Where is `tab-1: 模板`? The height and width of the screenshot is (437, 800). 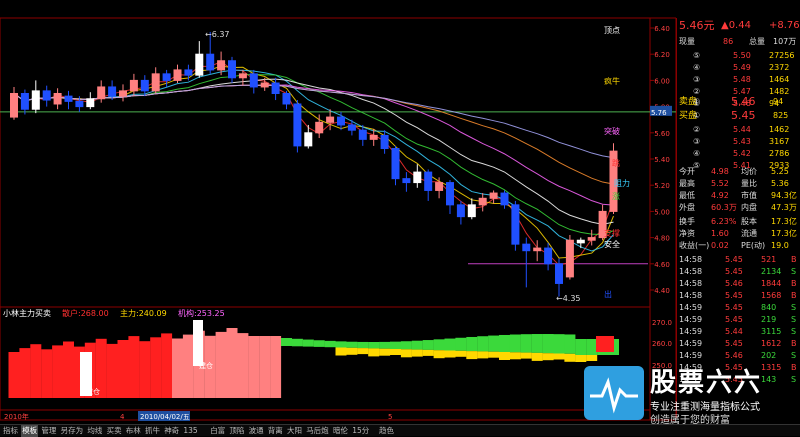
tab-1: 模板 is located at coordinates (30, 431).